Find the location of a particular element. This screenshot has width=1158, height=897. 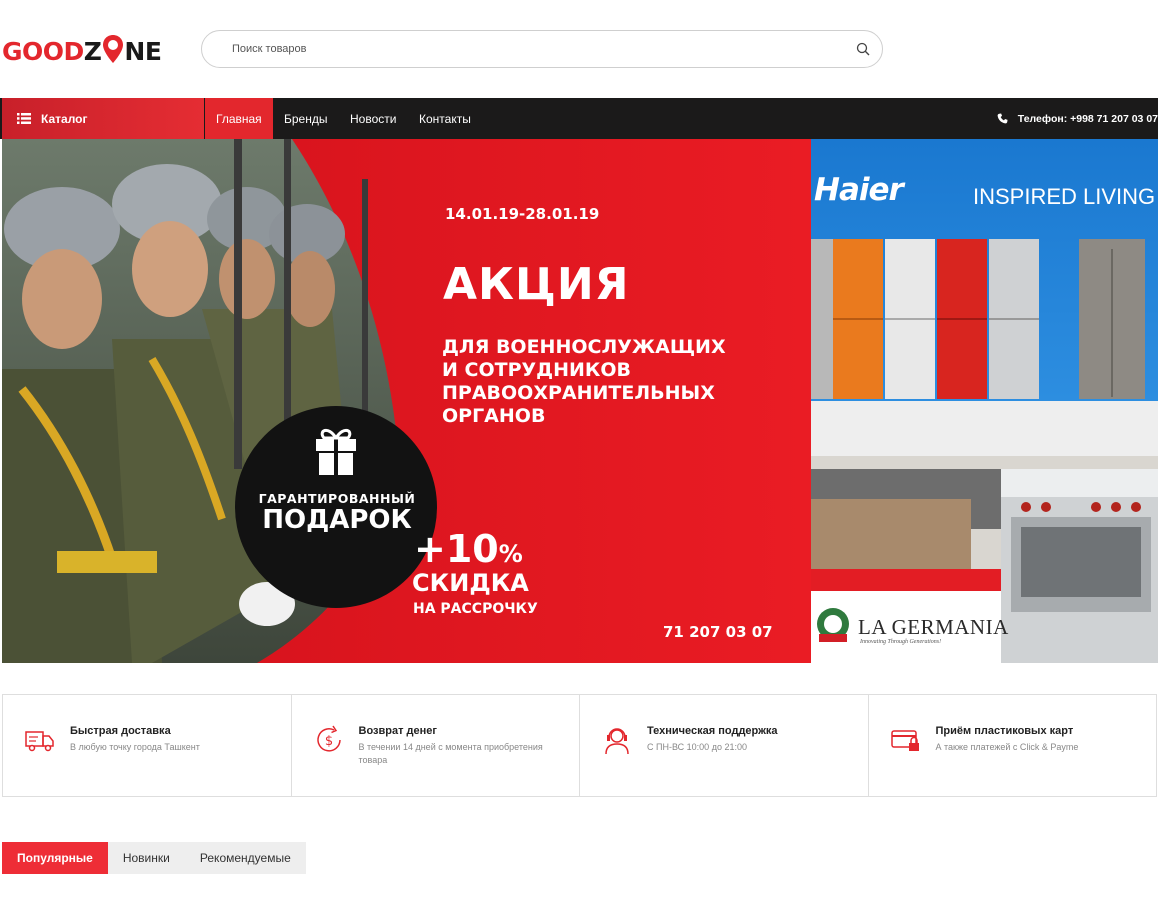

feature-text: В любую точку города Ташкент is located at coordinates (135, 747).